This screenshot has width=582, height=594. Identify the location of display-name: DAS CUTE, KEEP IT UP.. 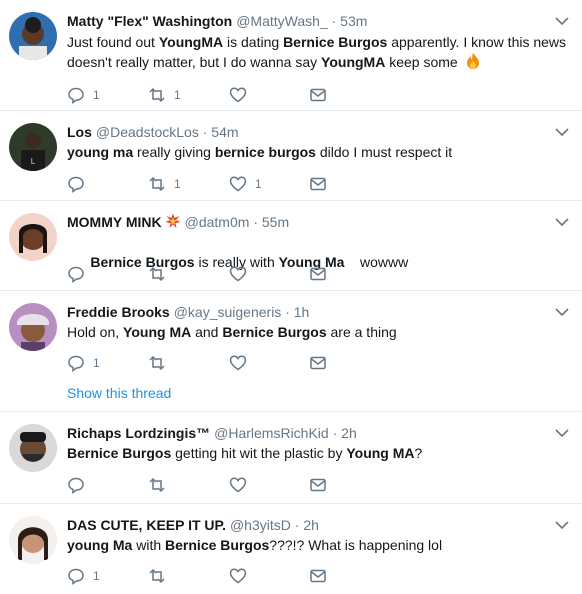
(146, 525).